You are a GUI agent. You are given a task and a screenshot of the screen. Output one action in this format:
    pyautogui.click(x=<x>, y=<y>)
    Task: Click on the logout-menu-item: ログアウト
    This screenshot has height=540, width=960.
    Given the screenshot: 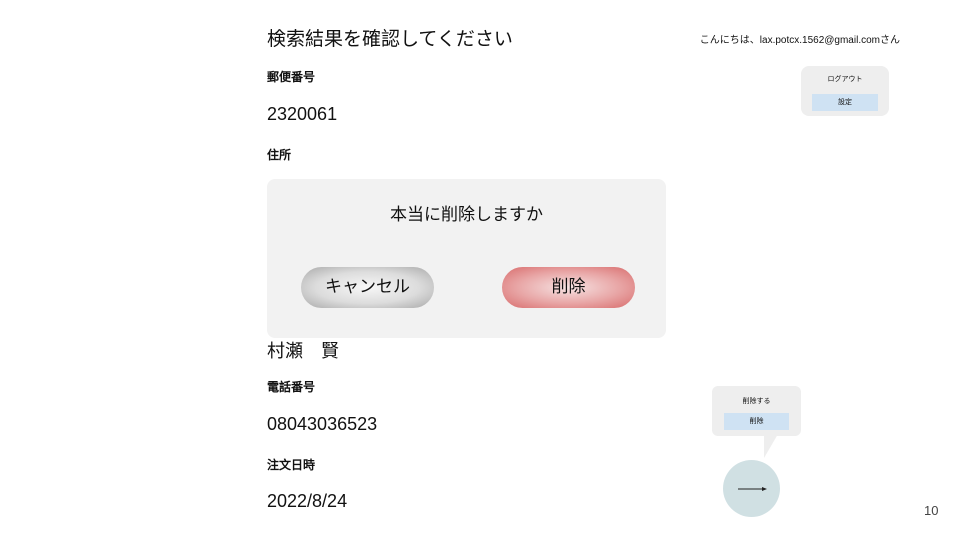 What is the action you would take?
    pyautogui.click(x=845, y=79)
    